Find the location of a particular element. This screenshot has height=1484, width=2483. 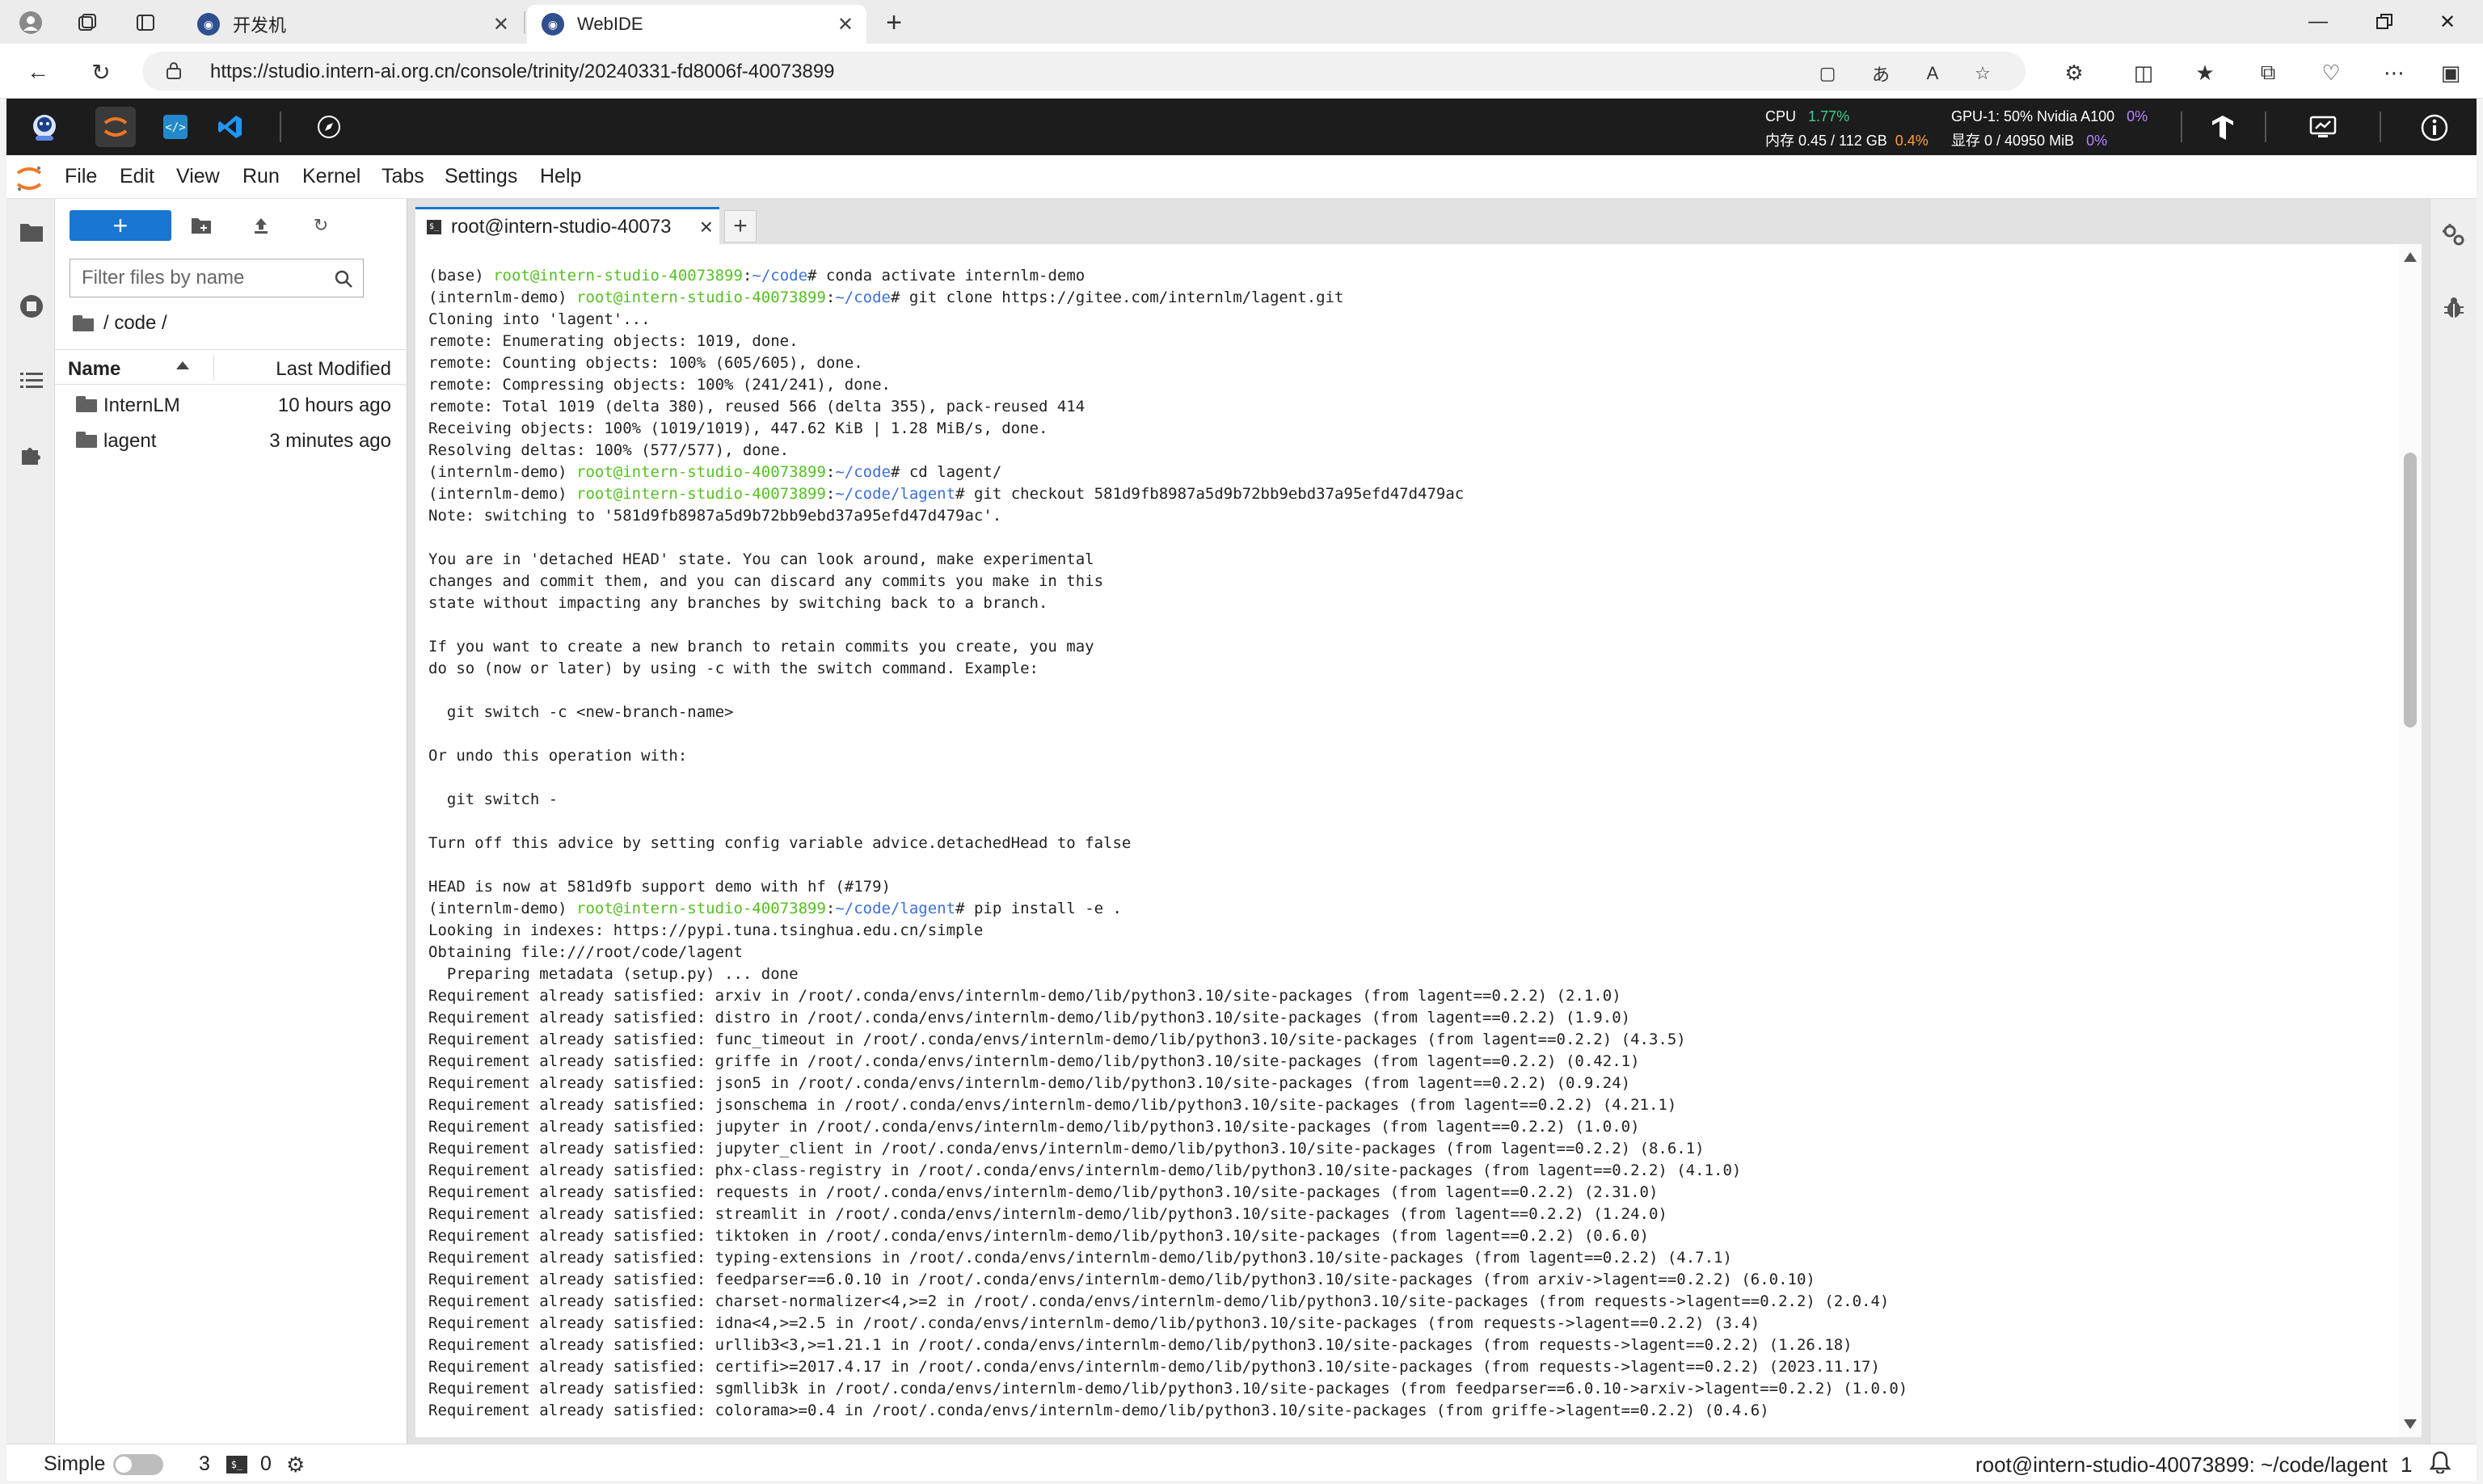

extension-manager-icon is located at coordinates (31, 455).